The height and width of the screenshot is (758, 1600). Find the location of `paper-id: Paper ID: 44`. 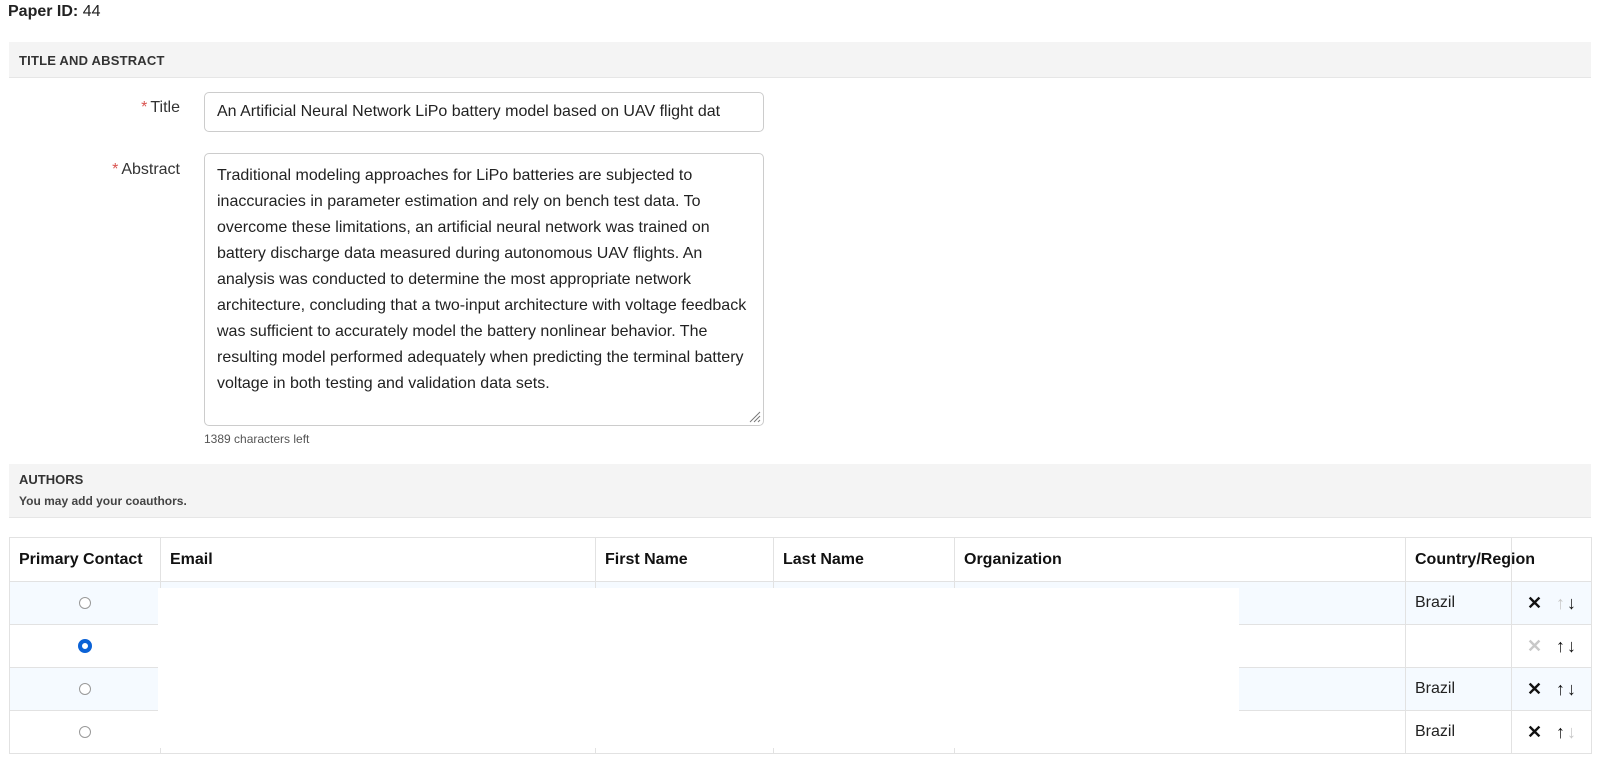

paper-id: Paper ID: 44 is located at coordinates (54, 12).